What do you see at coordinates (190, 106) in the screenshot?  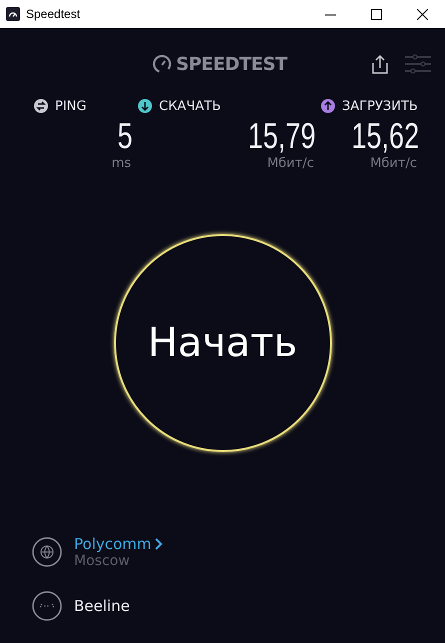 I see `metric-title: СКАЧАТЬ` at bounding box center [190, 106].